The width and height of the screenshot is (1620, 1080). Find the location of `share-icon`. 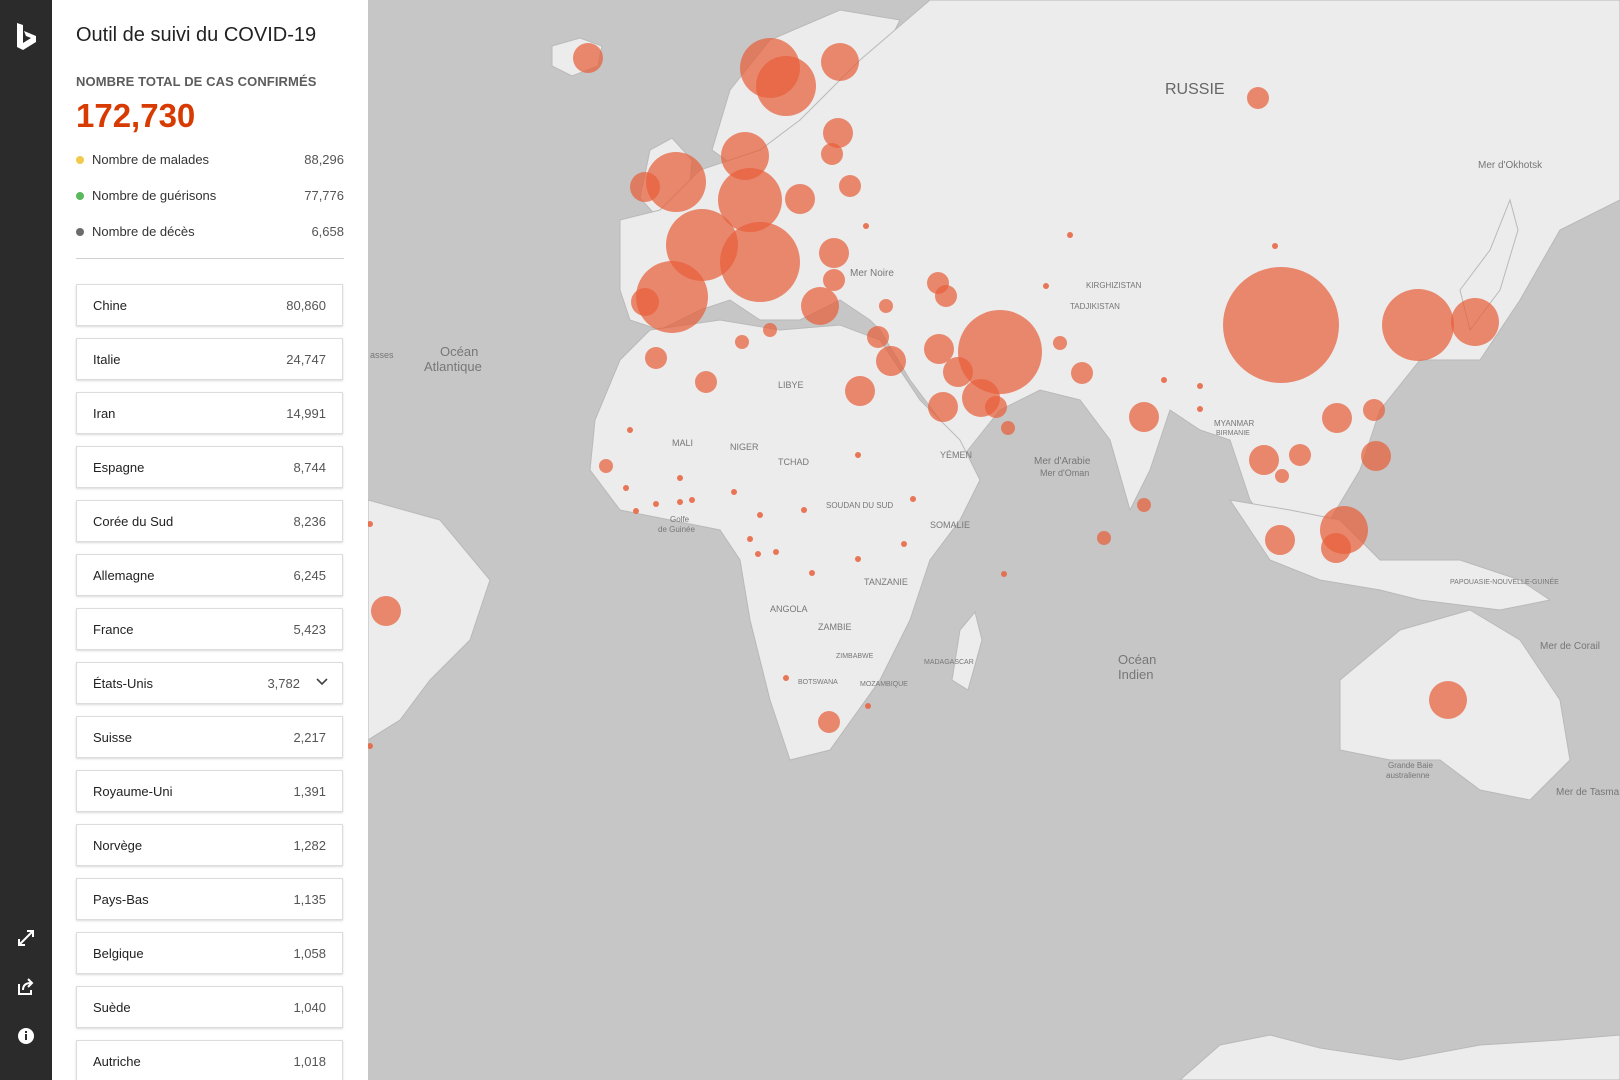

share-icon is located at coordinates (26, 987).